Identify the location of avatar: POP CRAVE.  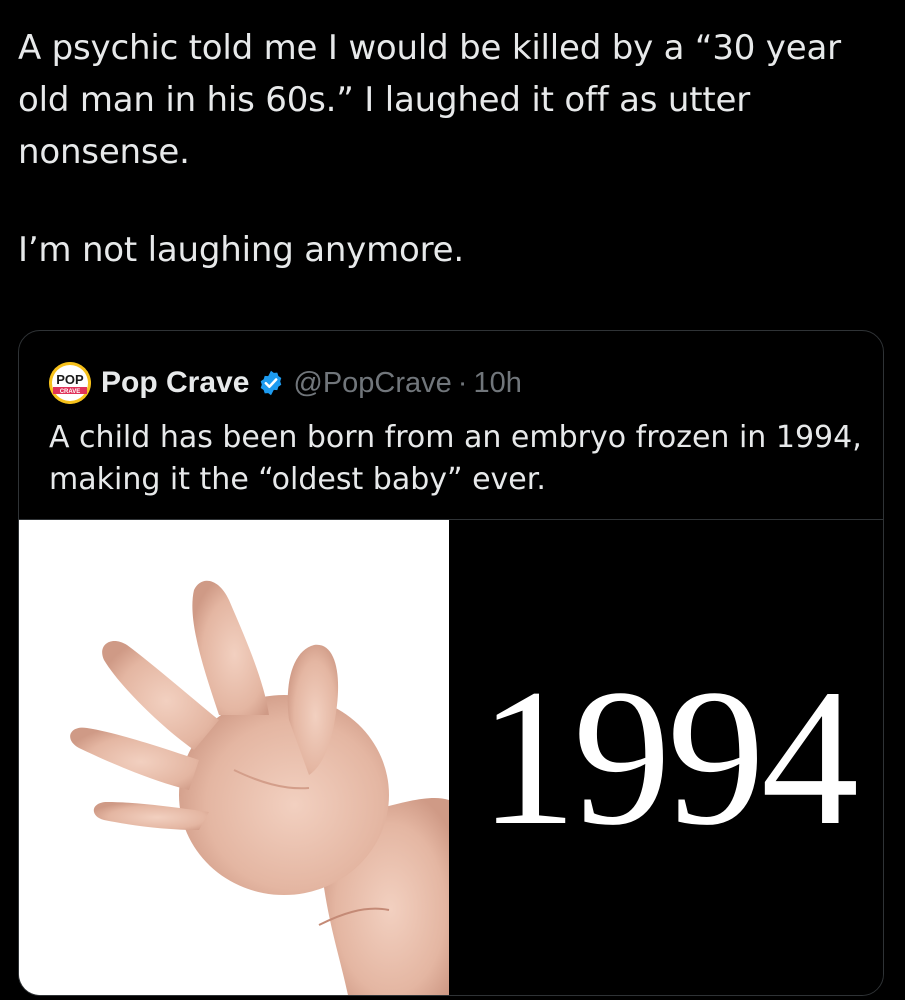
(70, 383).